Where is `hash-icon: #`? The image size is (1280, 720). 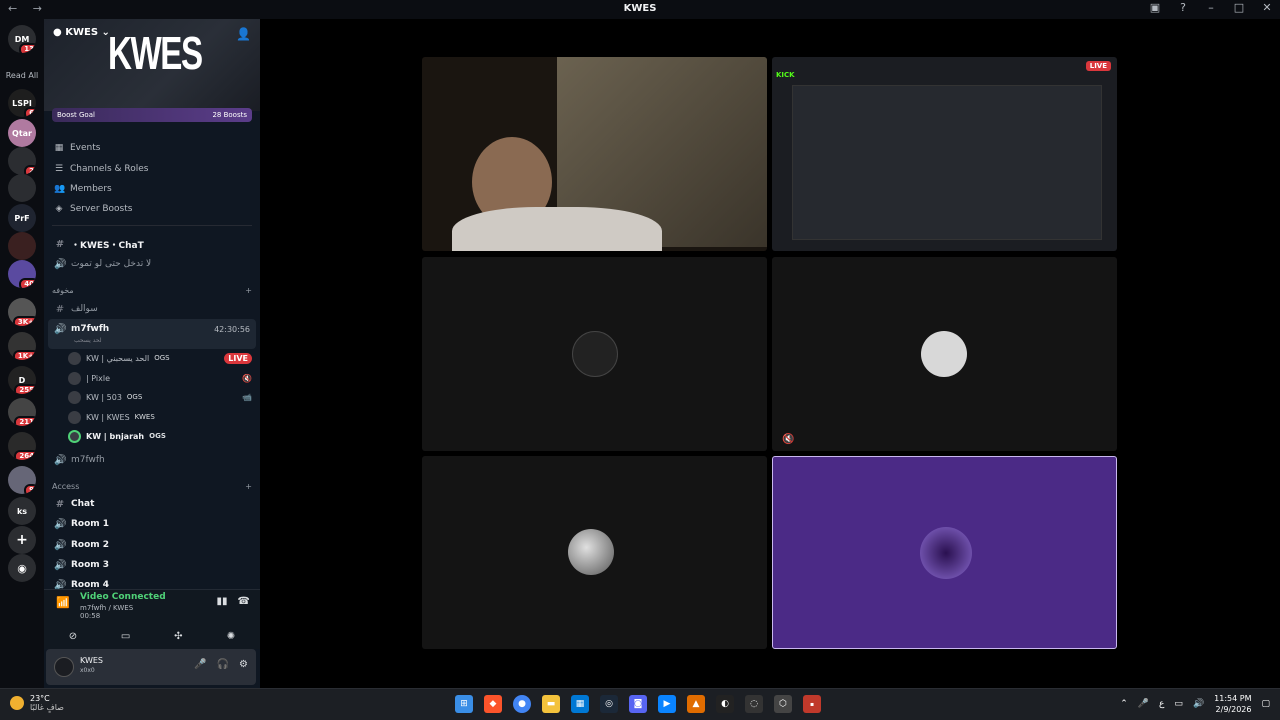
hash-icon: # is located at coordinates (60, 309).